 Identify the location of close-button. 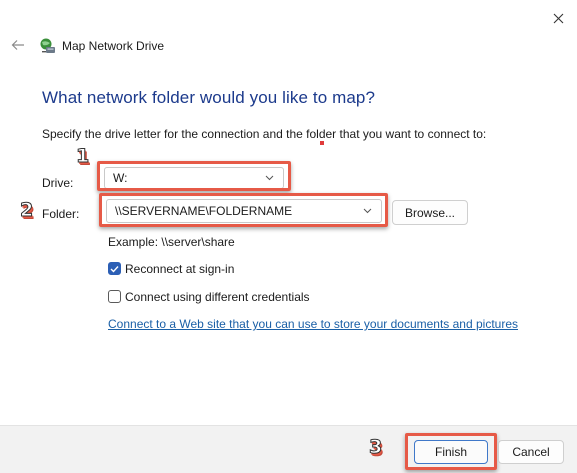
(558, 18).